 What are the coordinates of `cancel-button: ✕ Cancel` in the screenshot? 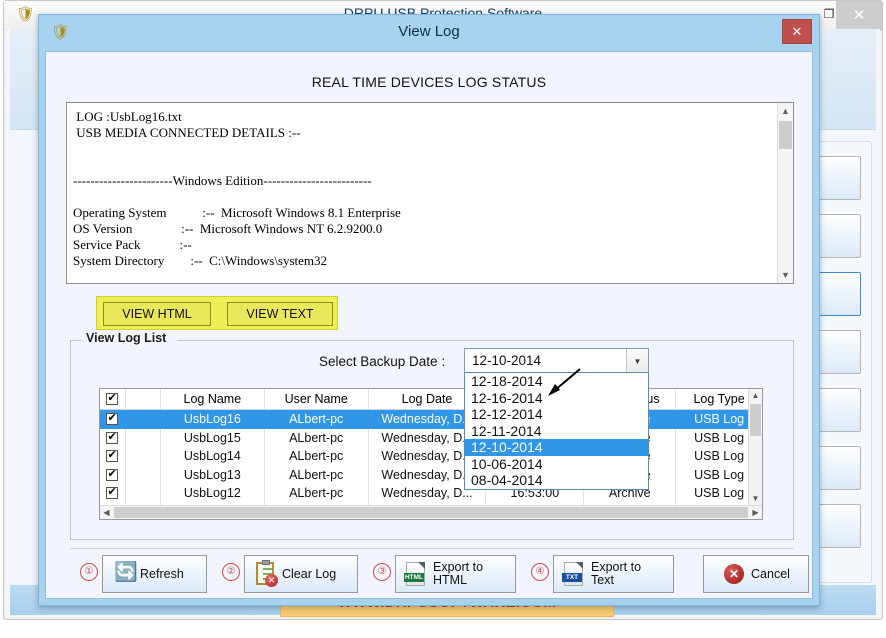 It's located at (756, 574).